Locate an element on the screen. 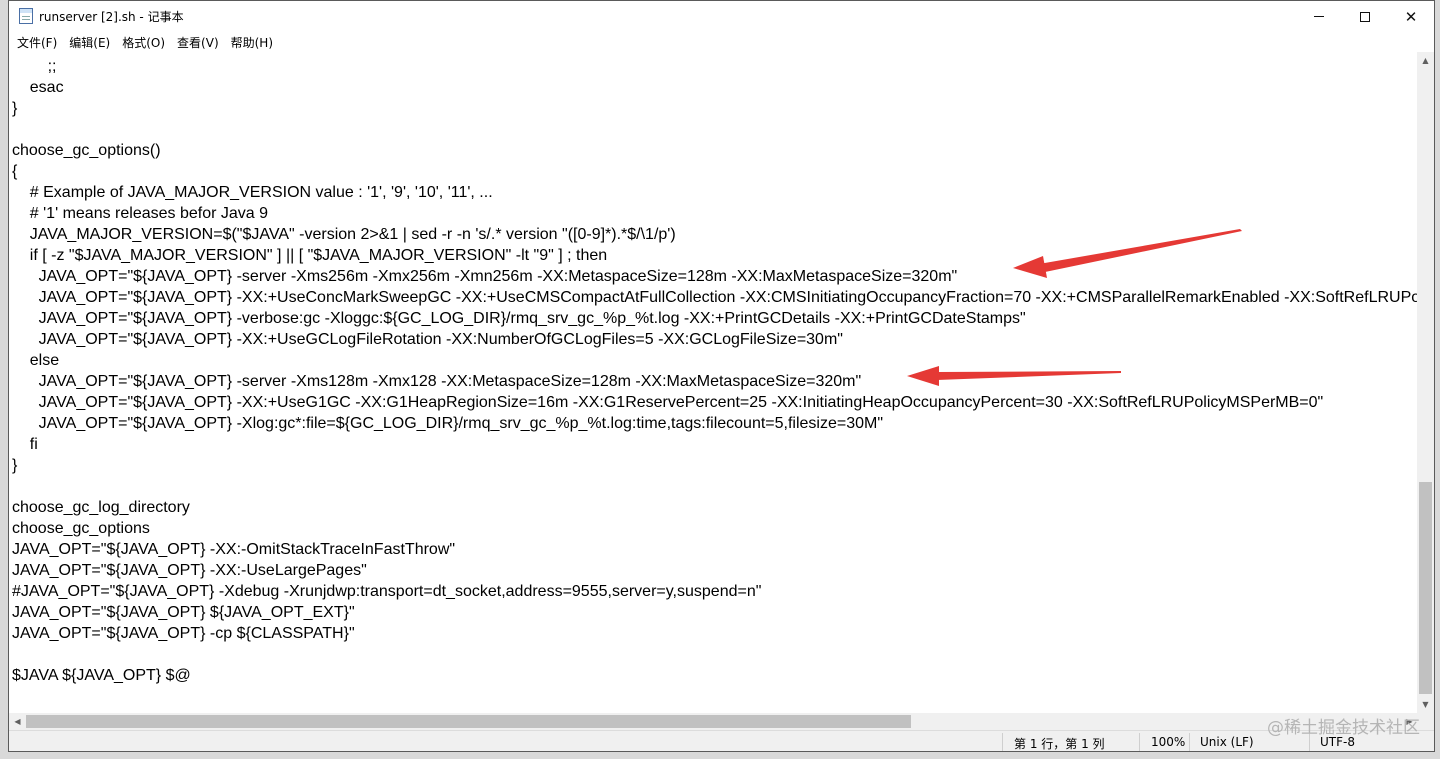 Image resolution: width=1440 pixels, height=759 pixels. menu-edit: 编辑(E) is located at coordinates (89, 42).